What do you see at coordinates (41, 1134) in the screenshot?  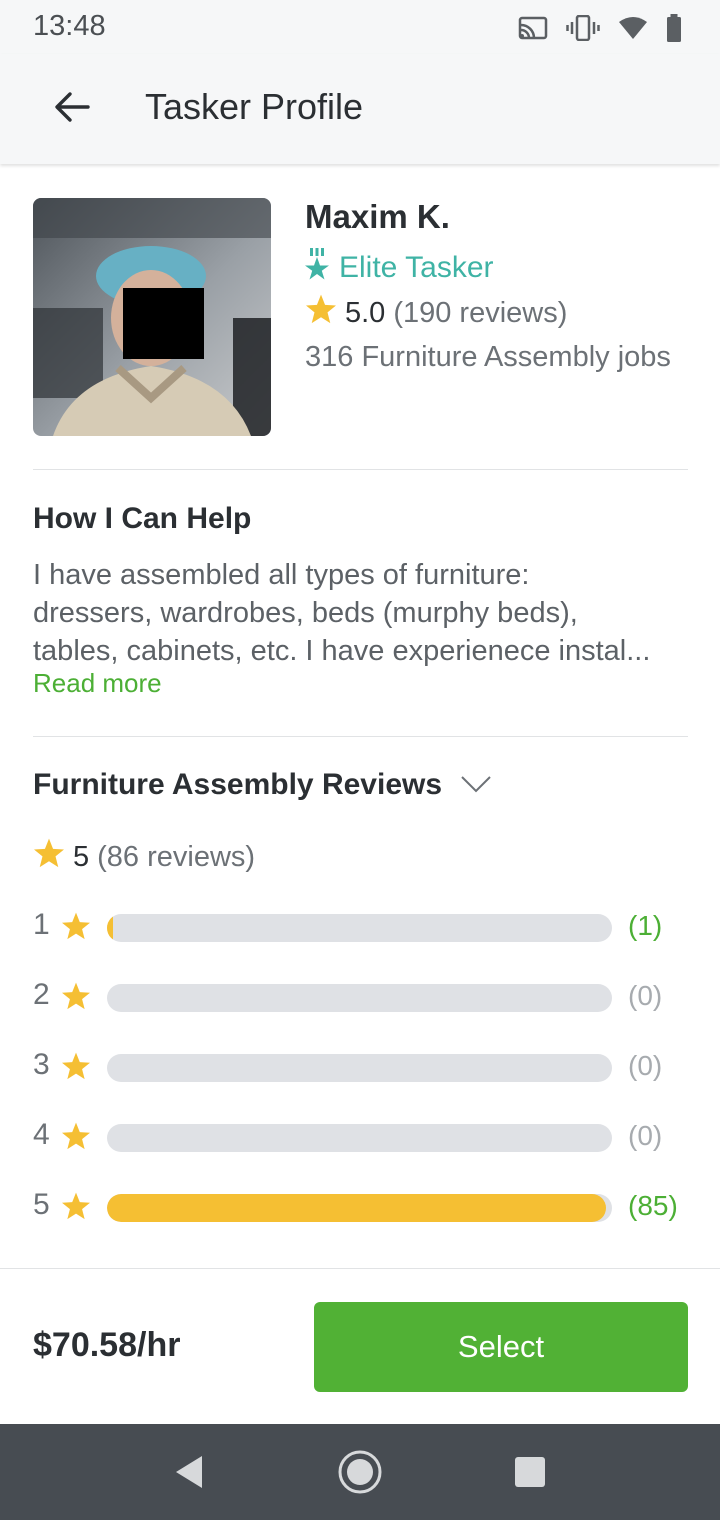 I see `rating-row-stars: 4` at bounding box center [41, 1134].